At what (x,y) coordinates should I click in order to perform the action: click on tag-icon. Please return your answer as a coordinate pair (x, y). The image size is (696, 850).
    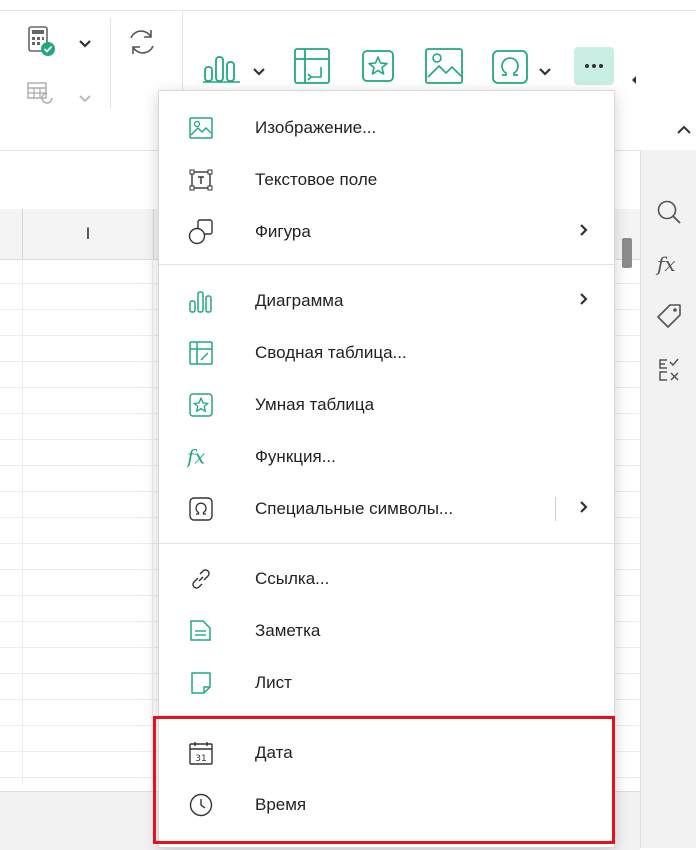
    Looking at the image, I should click on (668, 316).